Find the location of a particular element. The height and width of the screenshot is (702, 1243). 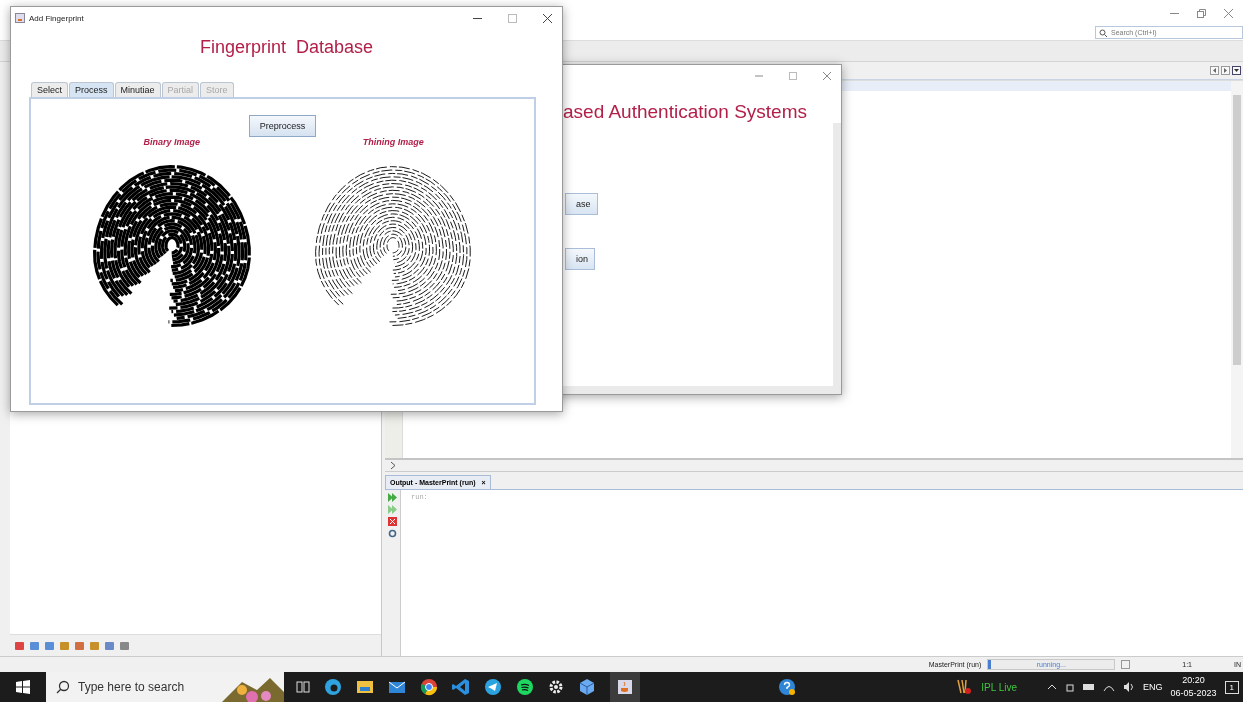

tab: Minutiae is located at coordinates (137, 89).